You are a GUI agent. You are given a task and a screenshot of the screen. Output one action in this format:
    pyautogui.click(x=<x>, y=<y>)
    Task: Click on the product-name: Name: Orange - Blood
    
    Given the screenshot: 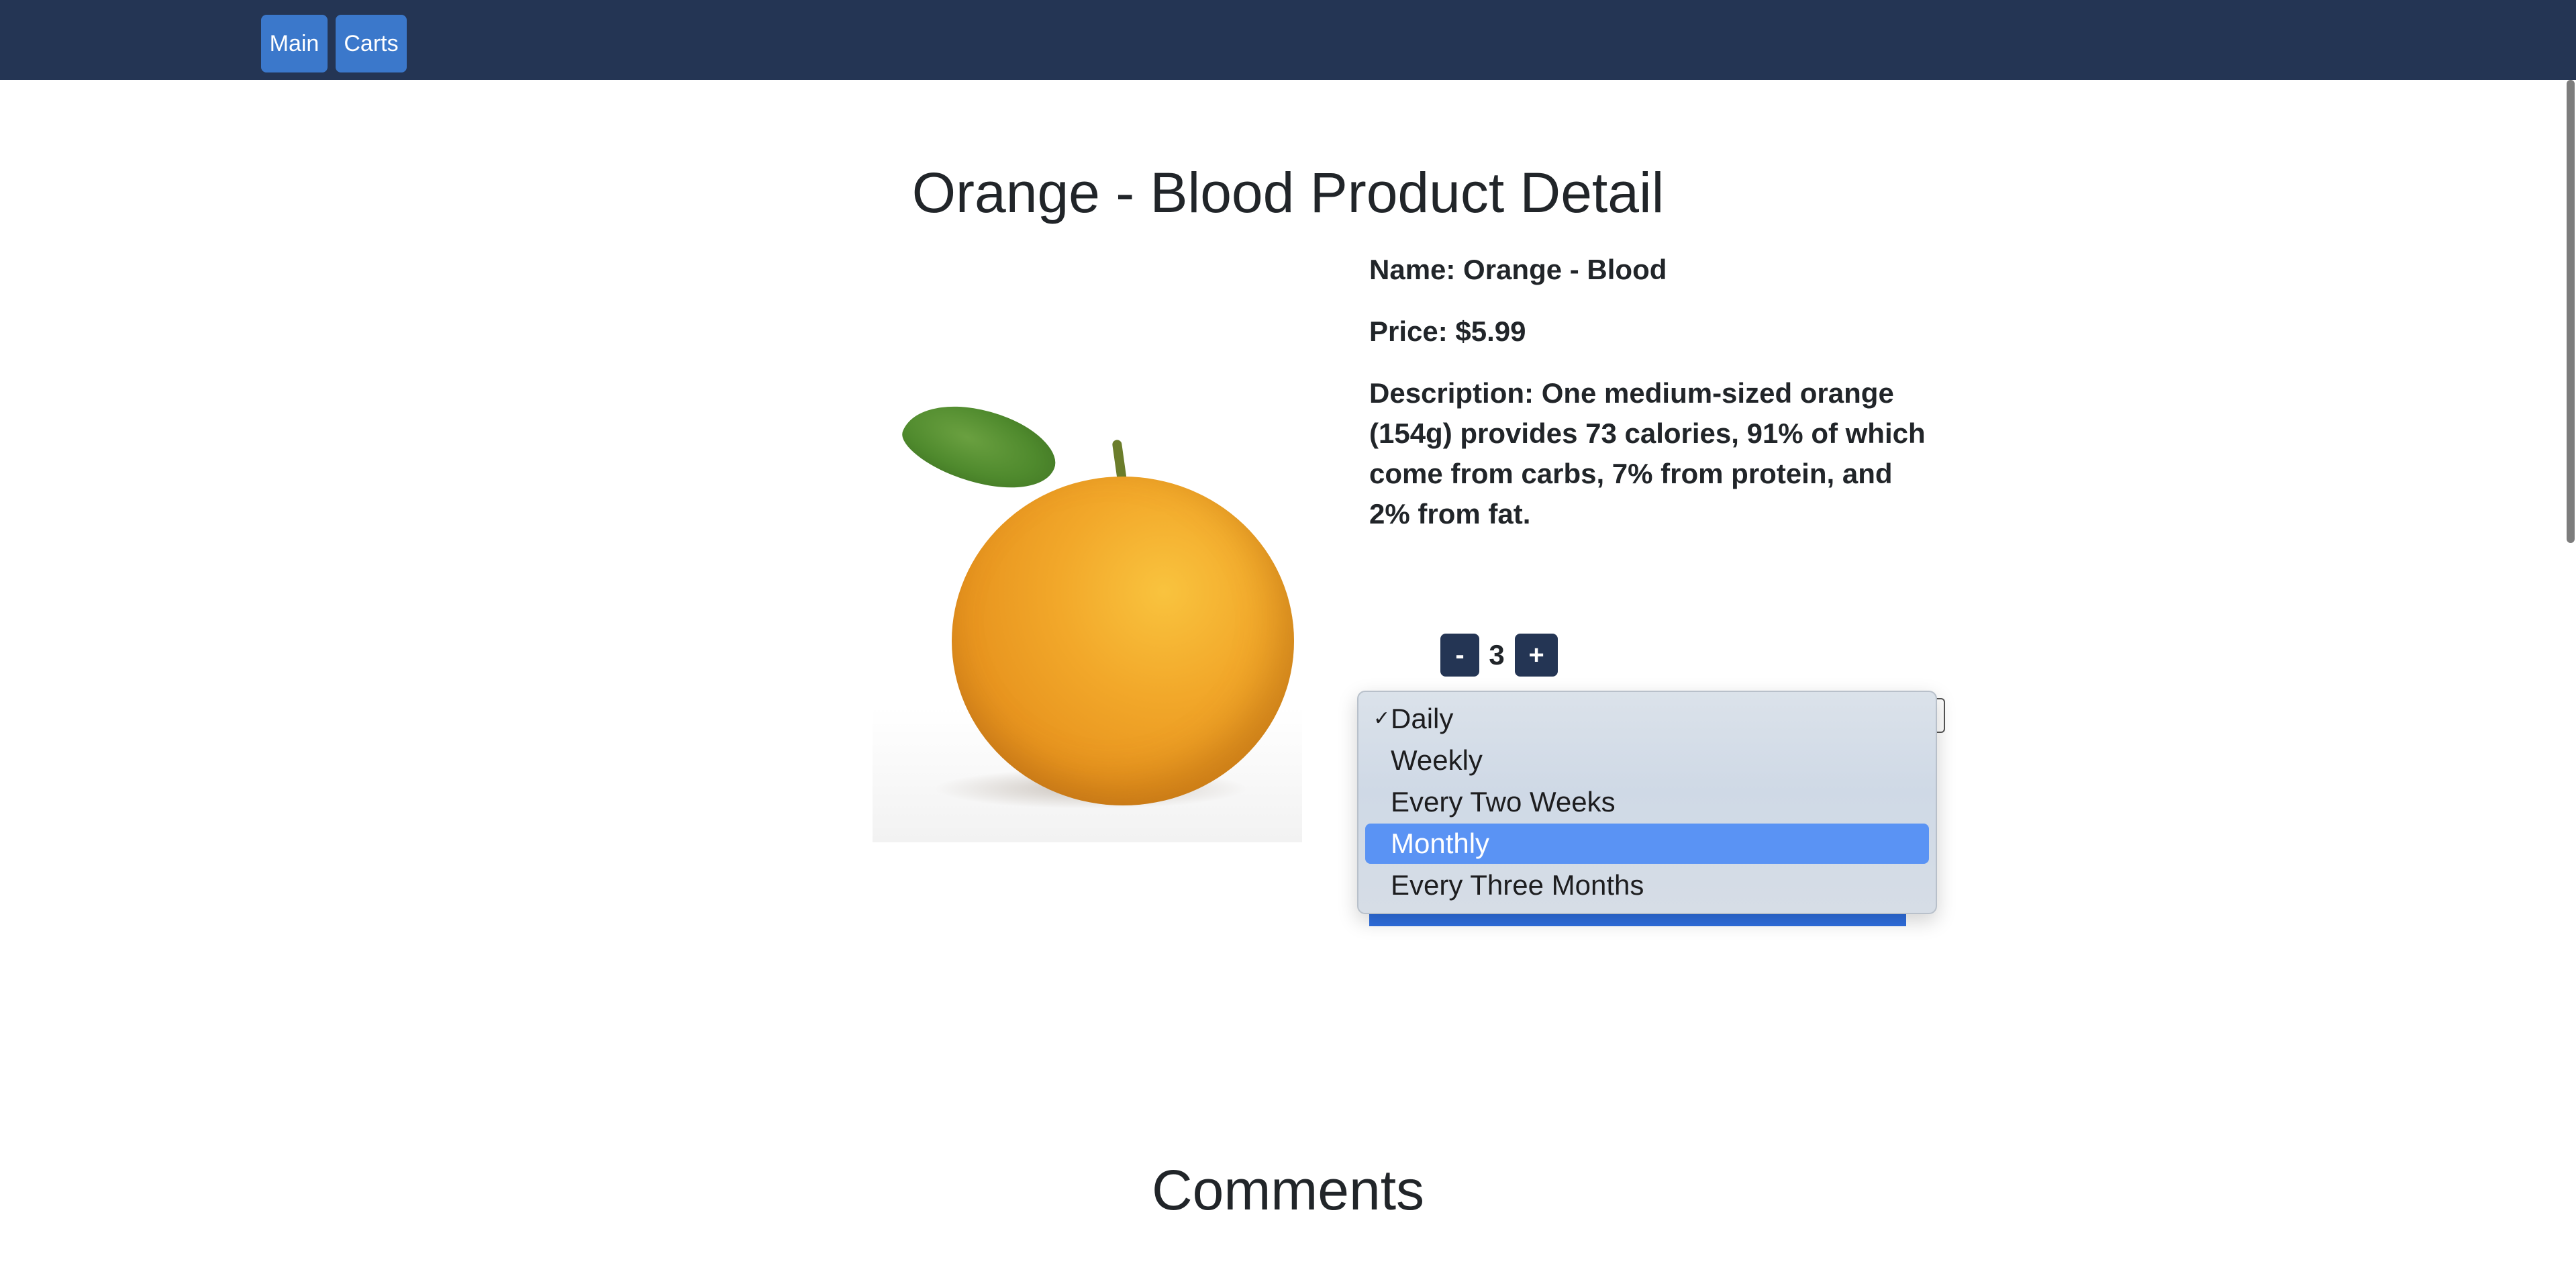 What is the action you would take?
    pyautogui.click(x=1518, y=269)
    